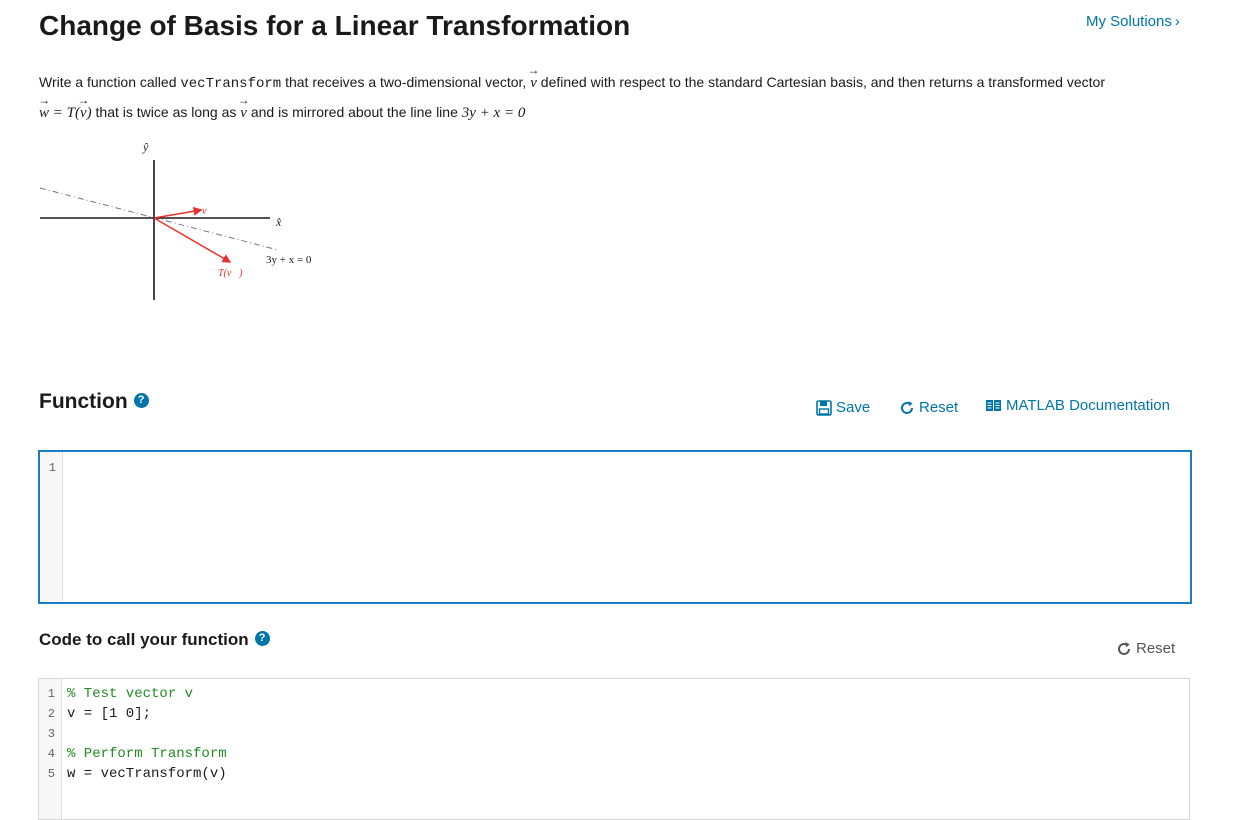 The width and height of the screenshot is (1244, 820). Describe the element at coordinates (51, 754) in the screenshot. I see `line-number: 4` at that location.